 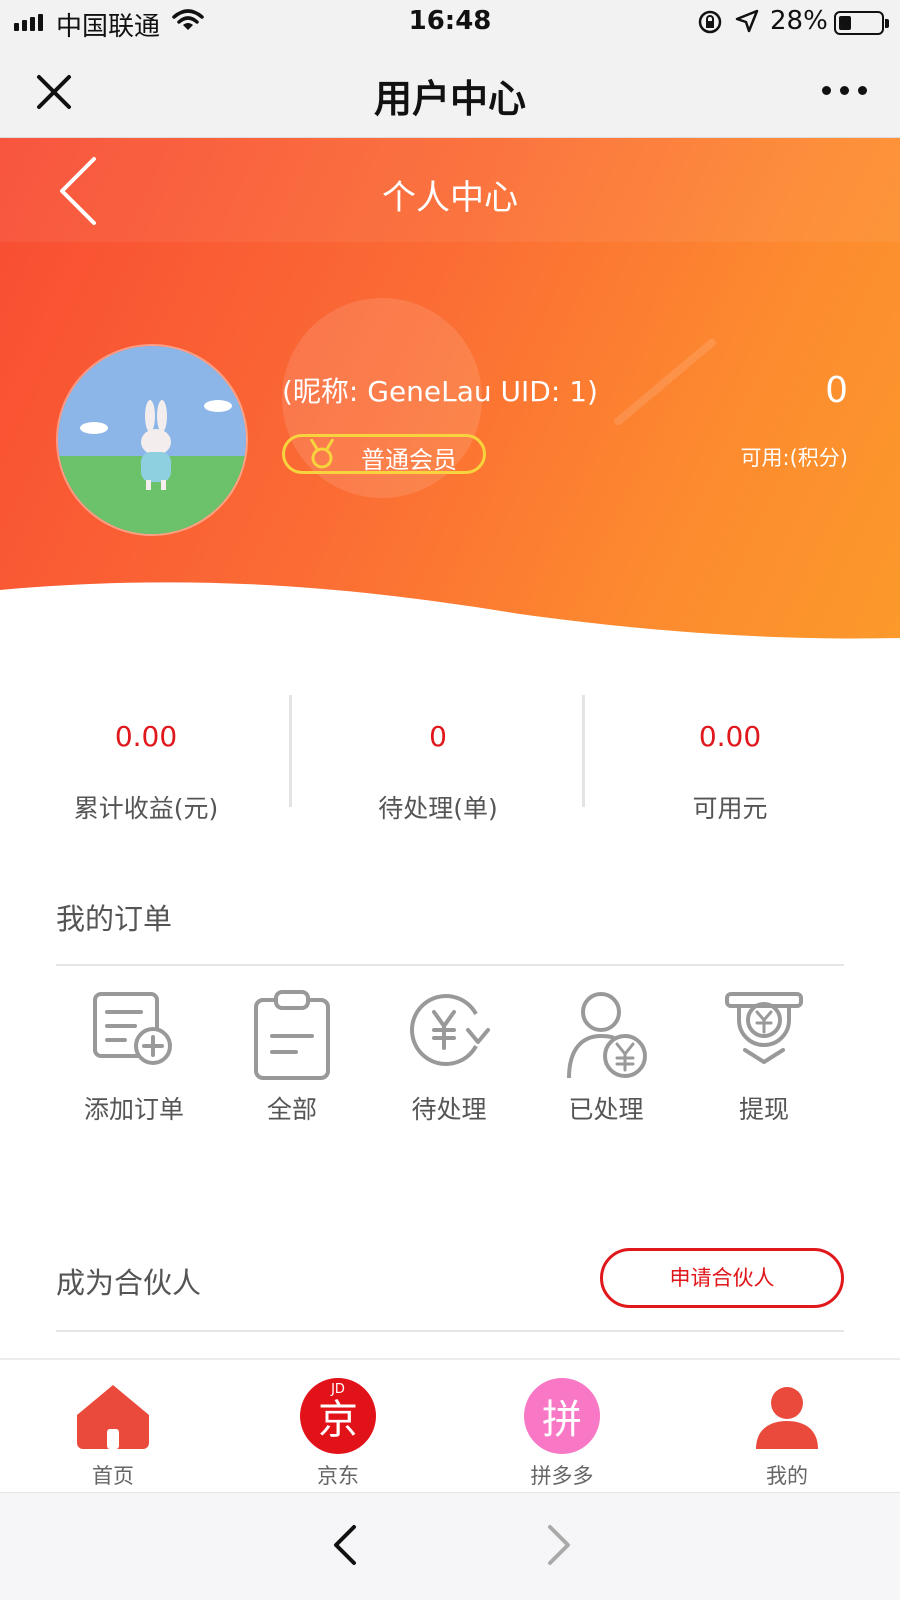 I want to click on add-order-icon, so click(x=134, y=1040).